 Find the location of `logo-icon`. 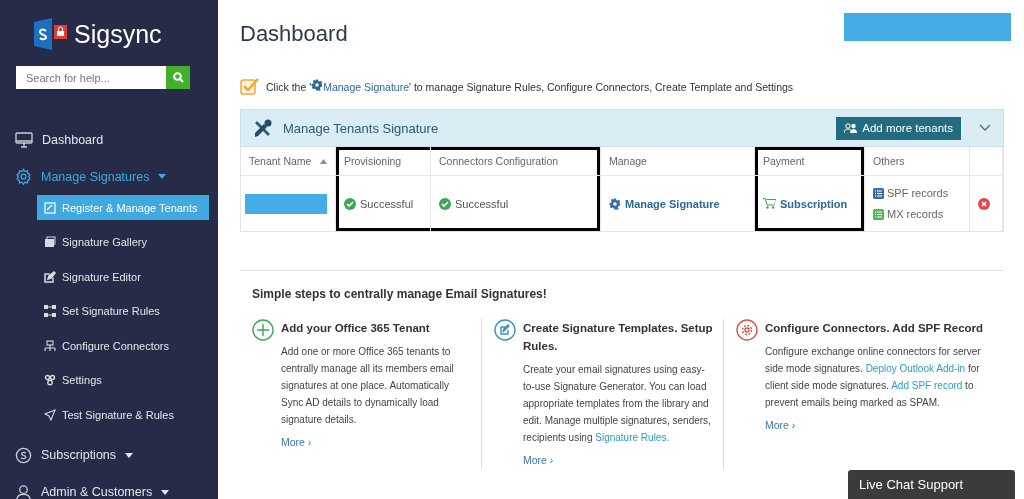

logo-icon is located at coordinates (51, 34).